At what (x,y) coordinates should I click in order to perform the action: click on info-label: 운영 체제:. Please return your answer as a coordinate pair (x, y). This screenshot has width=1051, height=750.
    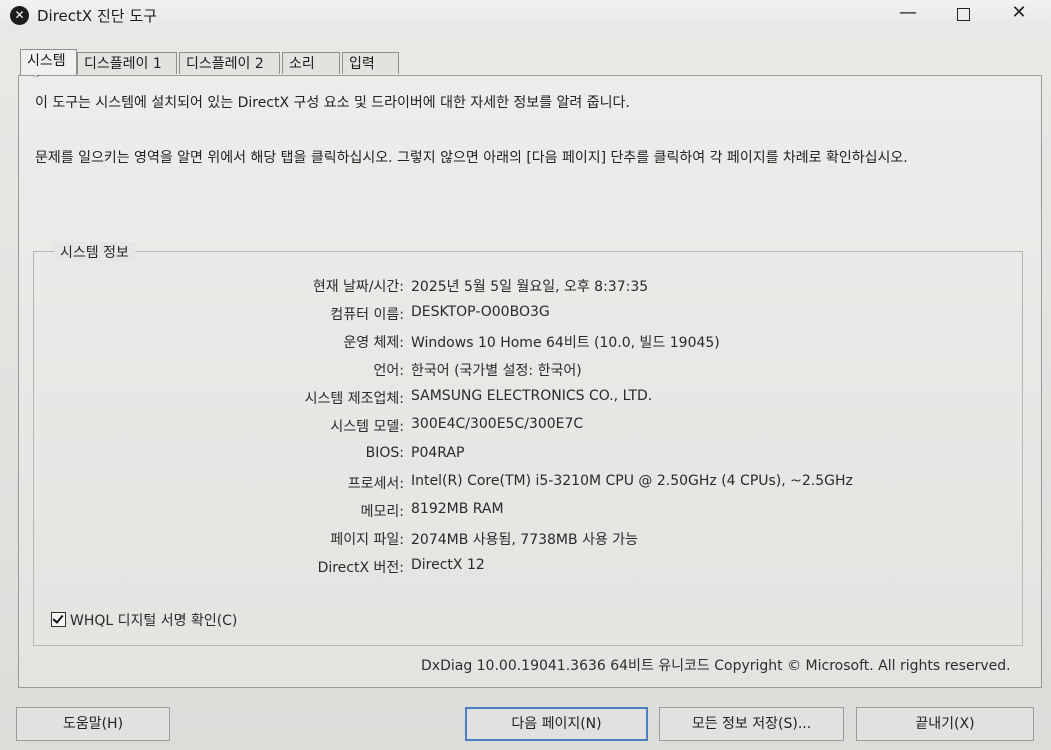
    Looking at the image, I should click on (373, 343).